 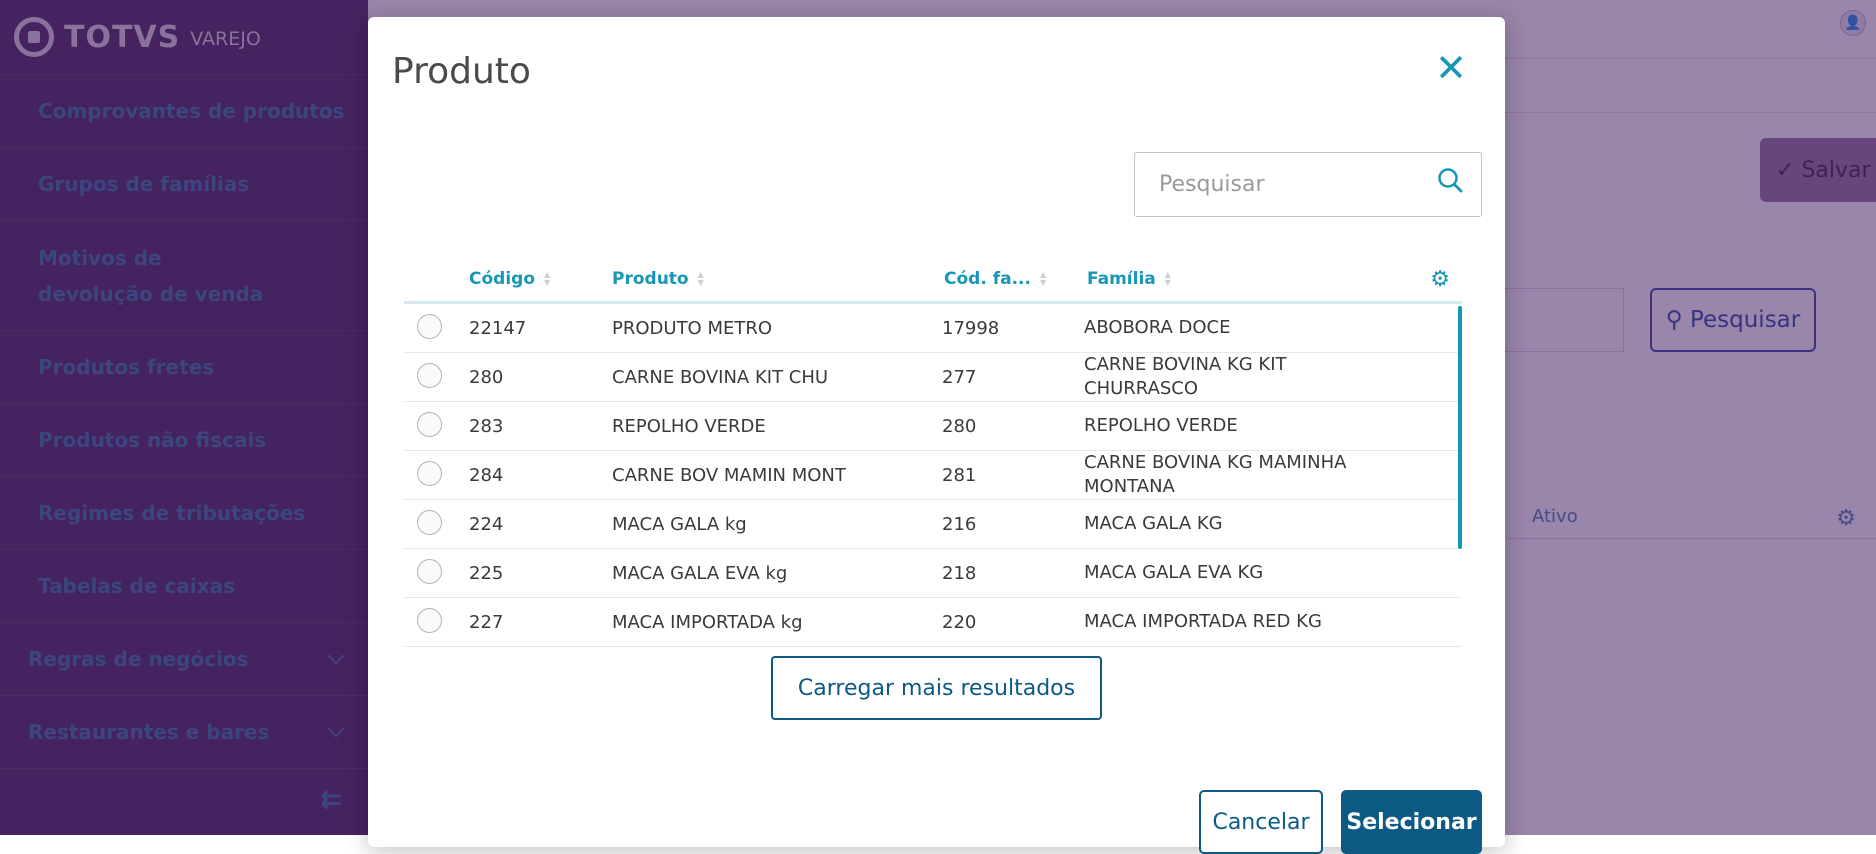 I want to click on cell-codigo: 225, so click(x=486, y=573).